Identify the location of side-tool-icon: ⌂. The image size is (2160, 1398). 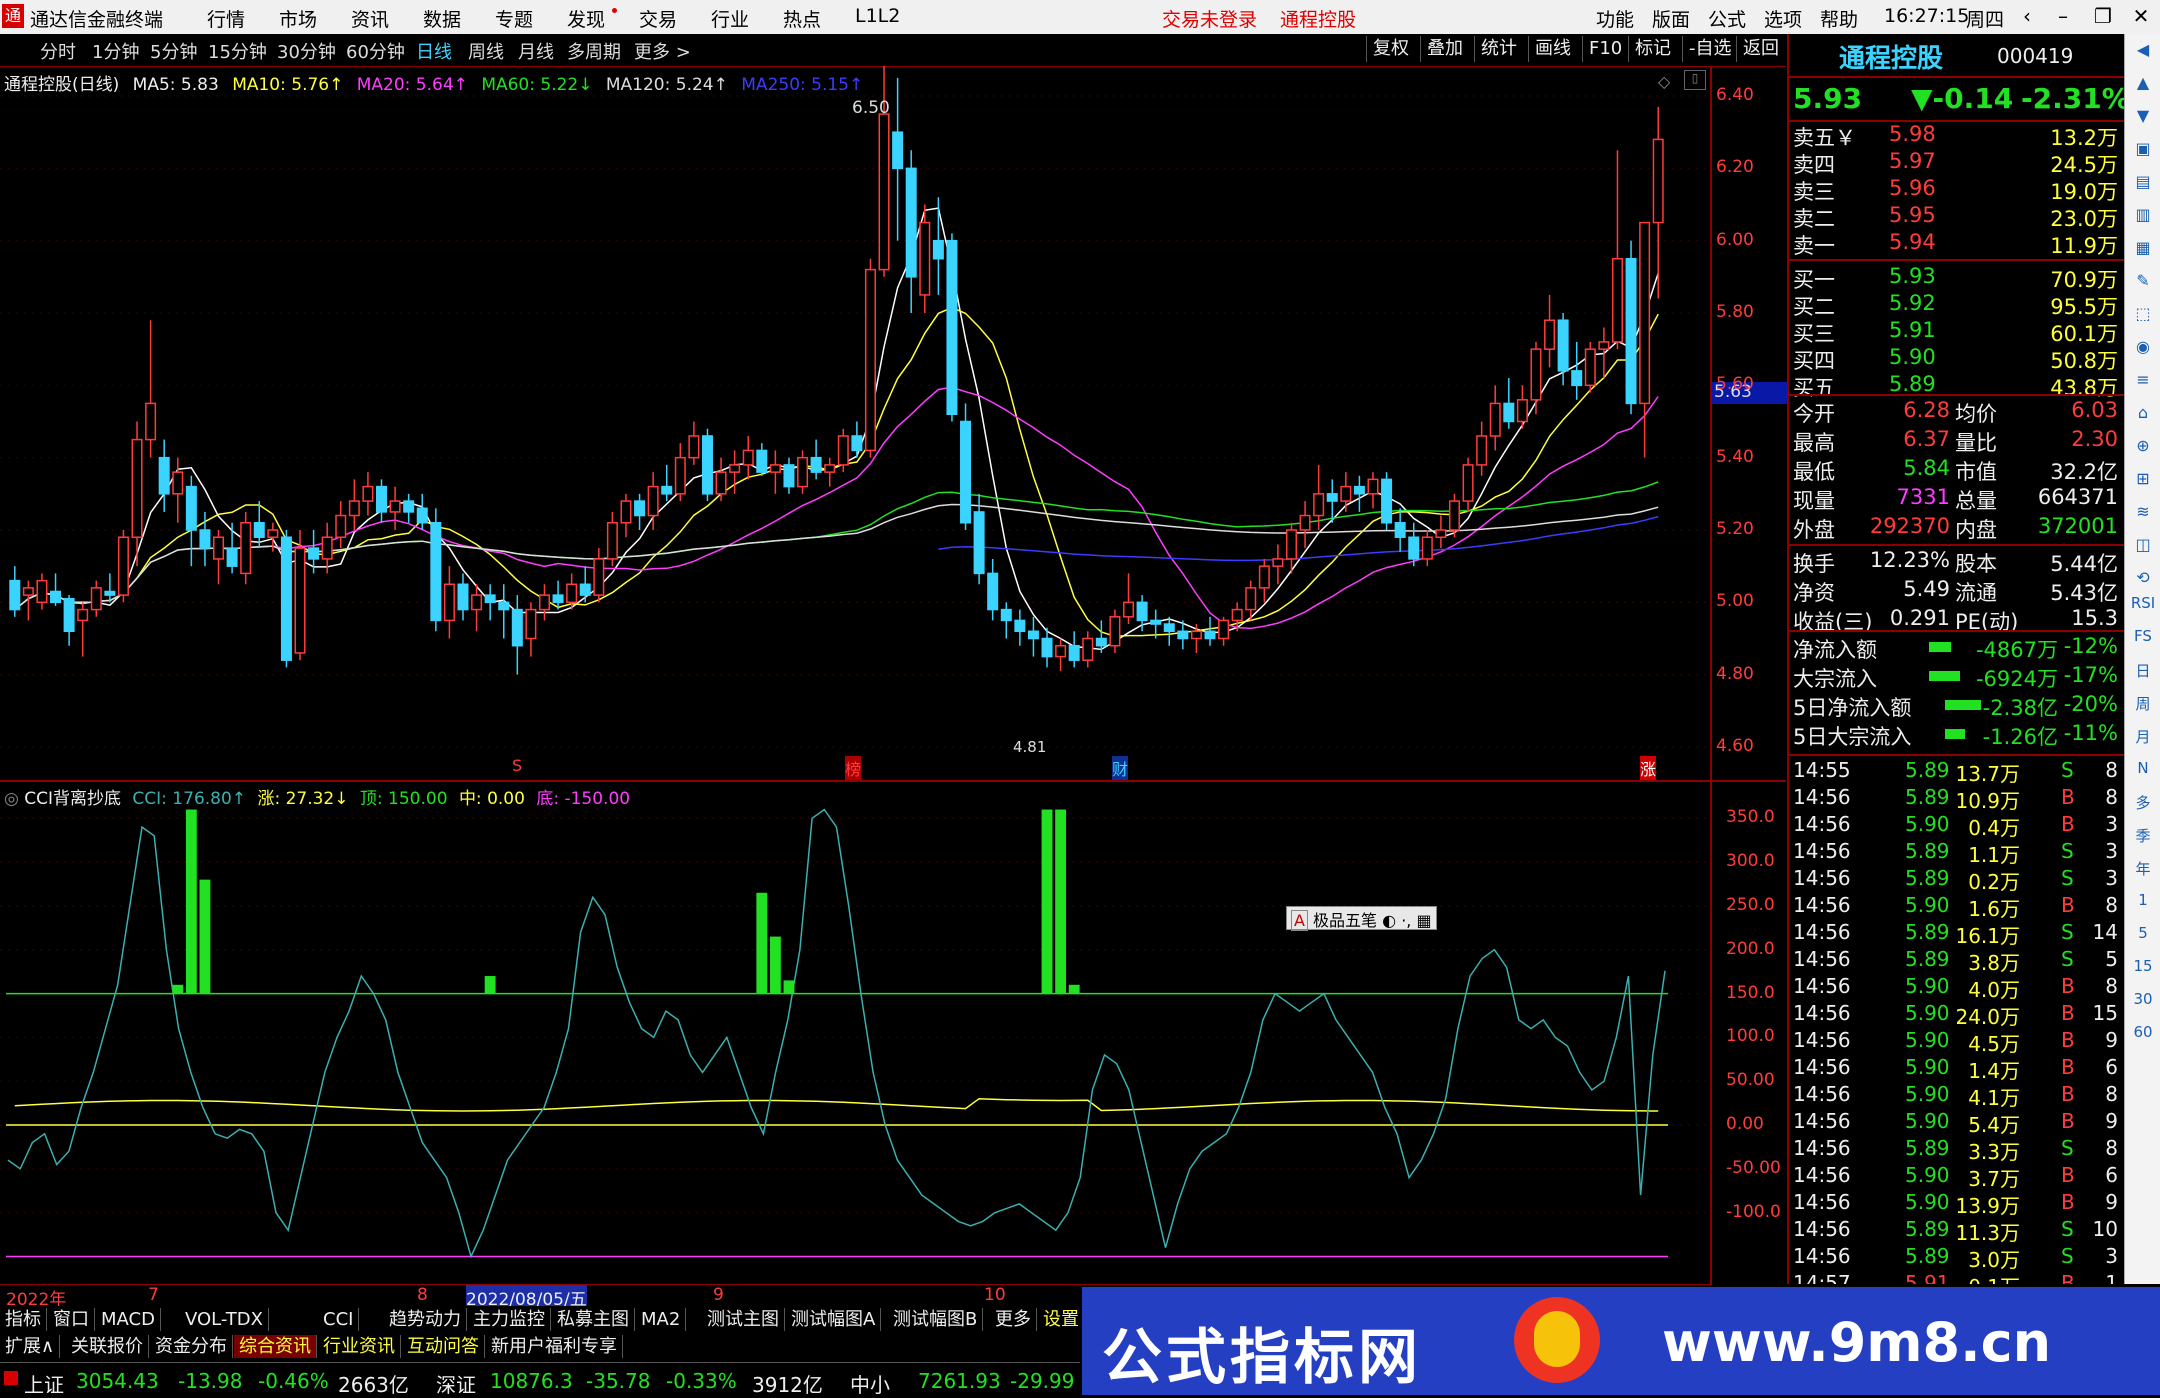
(2143, 416).